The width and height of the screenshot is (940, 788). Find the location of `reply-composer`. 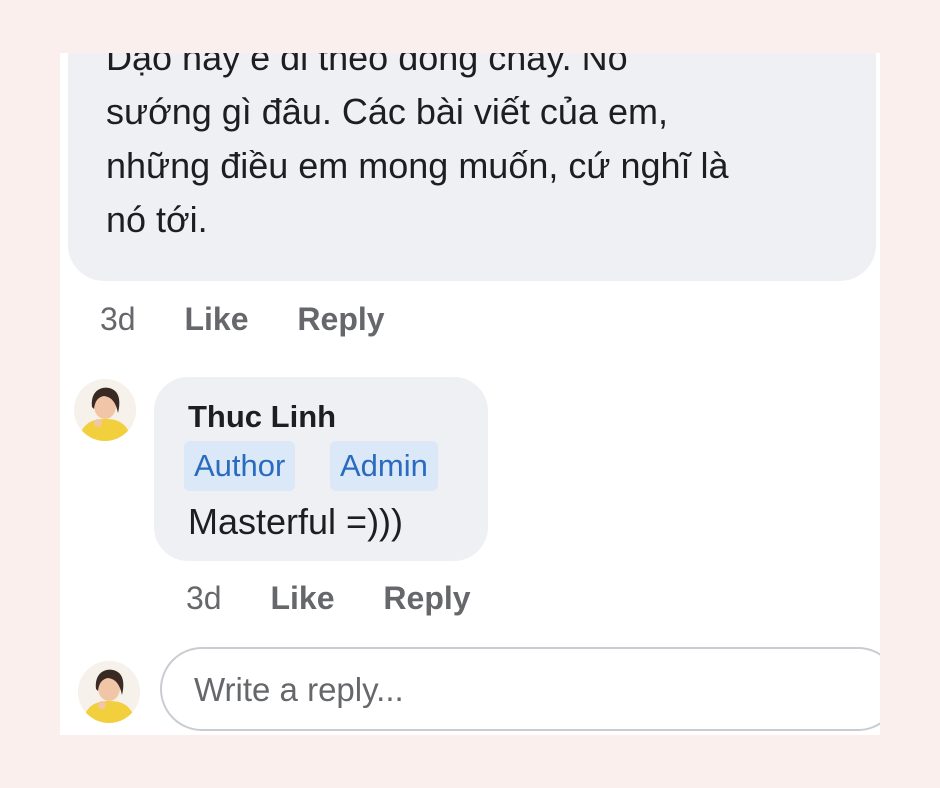

reply-composer is located at coordinates (520, 689).